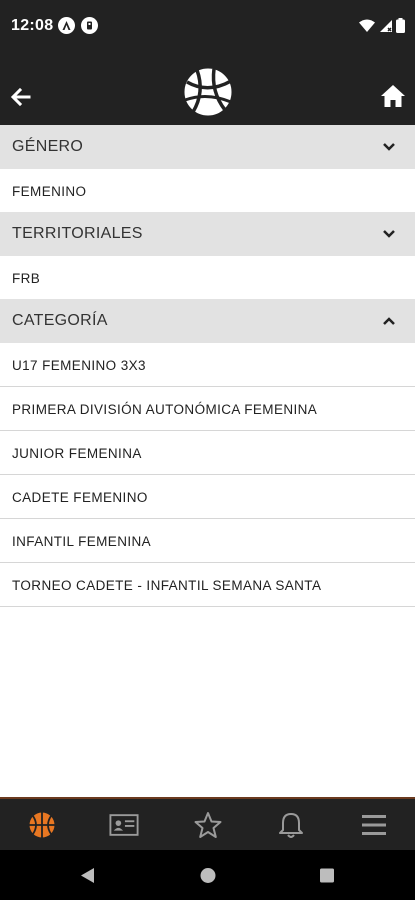 This screenshot has width=415, height=900. I want to click on list-item: PRIMERA DIVISIÓN AUTONÓMICA FEMENINA, so click(207, 409).